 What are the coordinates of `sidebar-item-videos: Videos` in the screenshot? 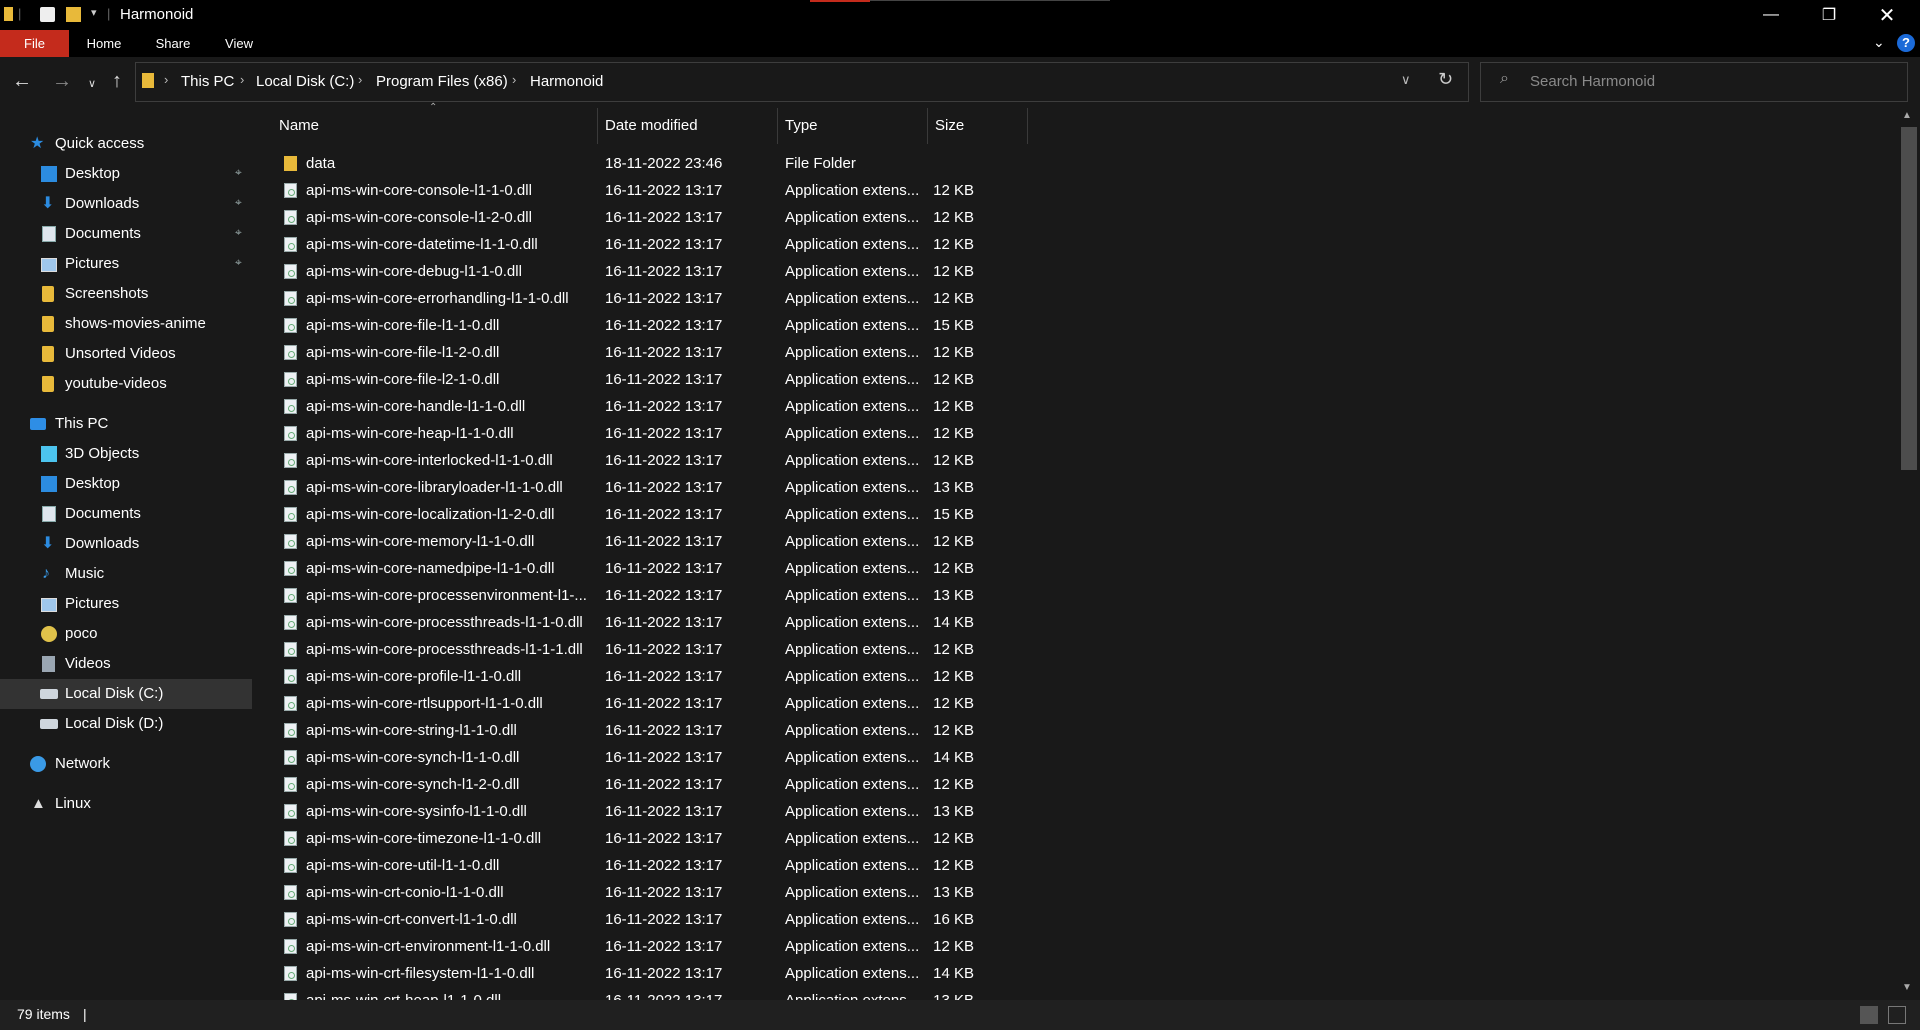 It's located at (126, 664).